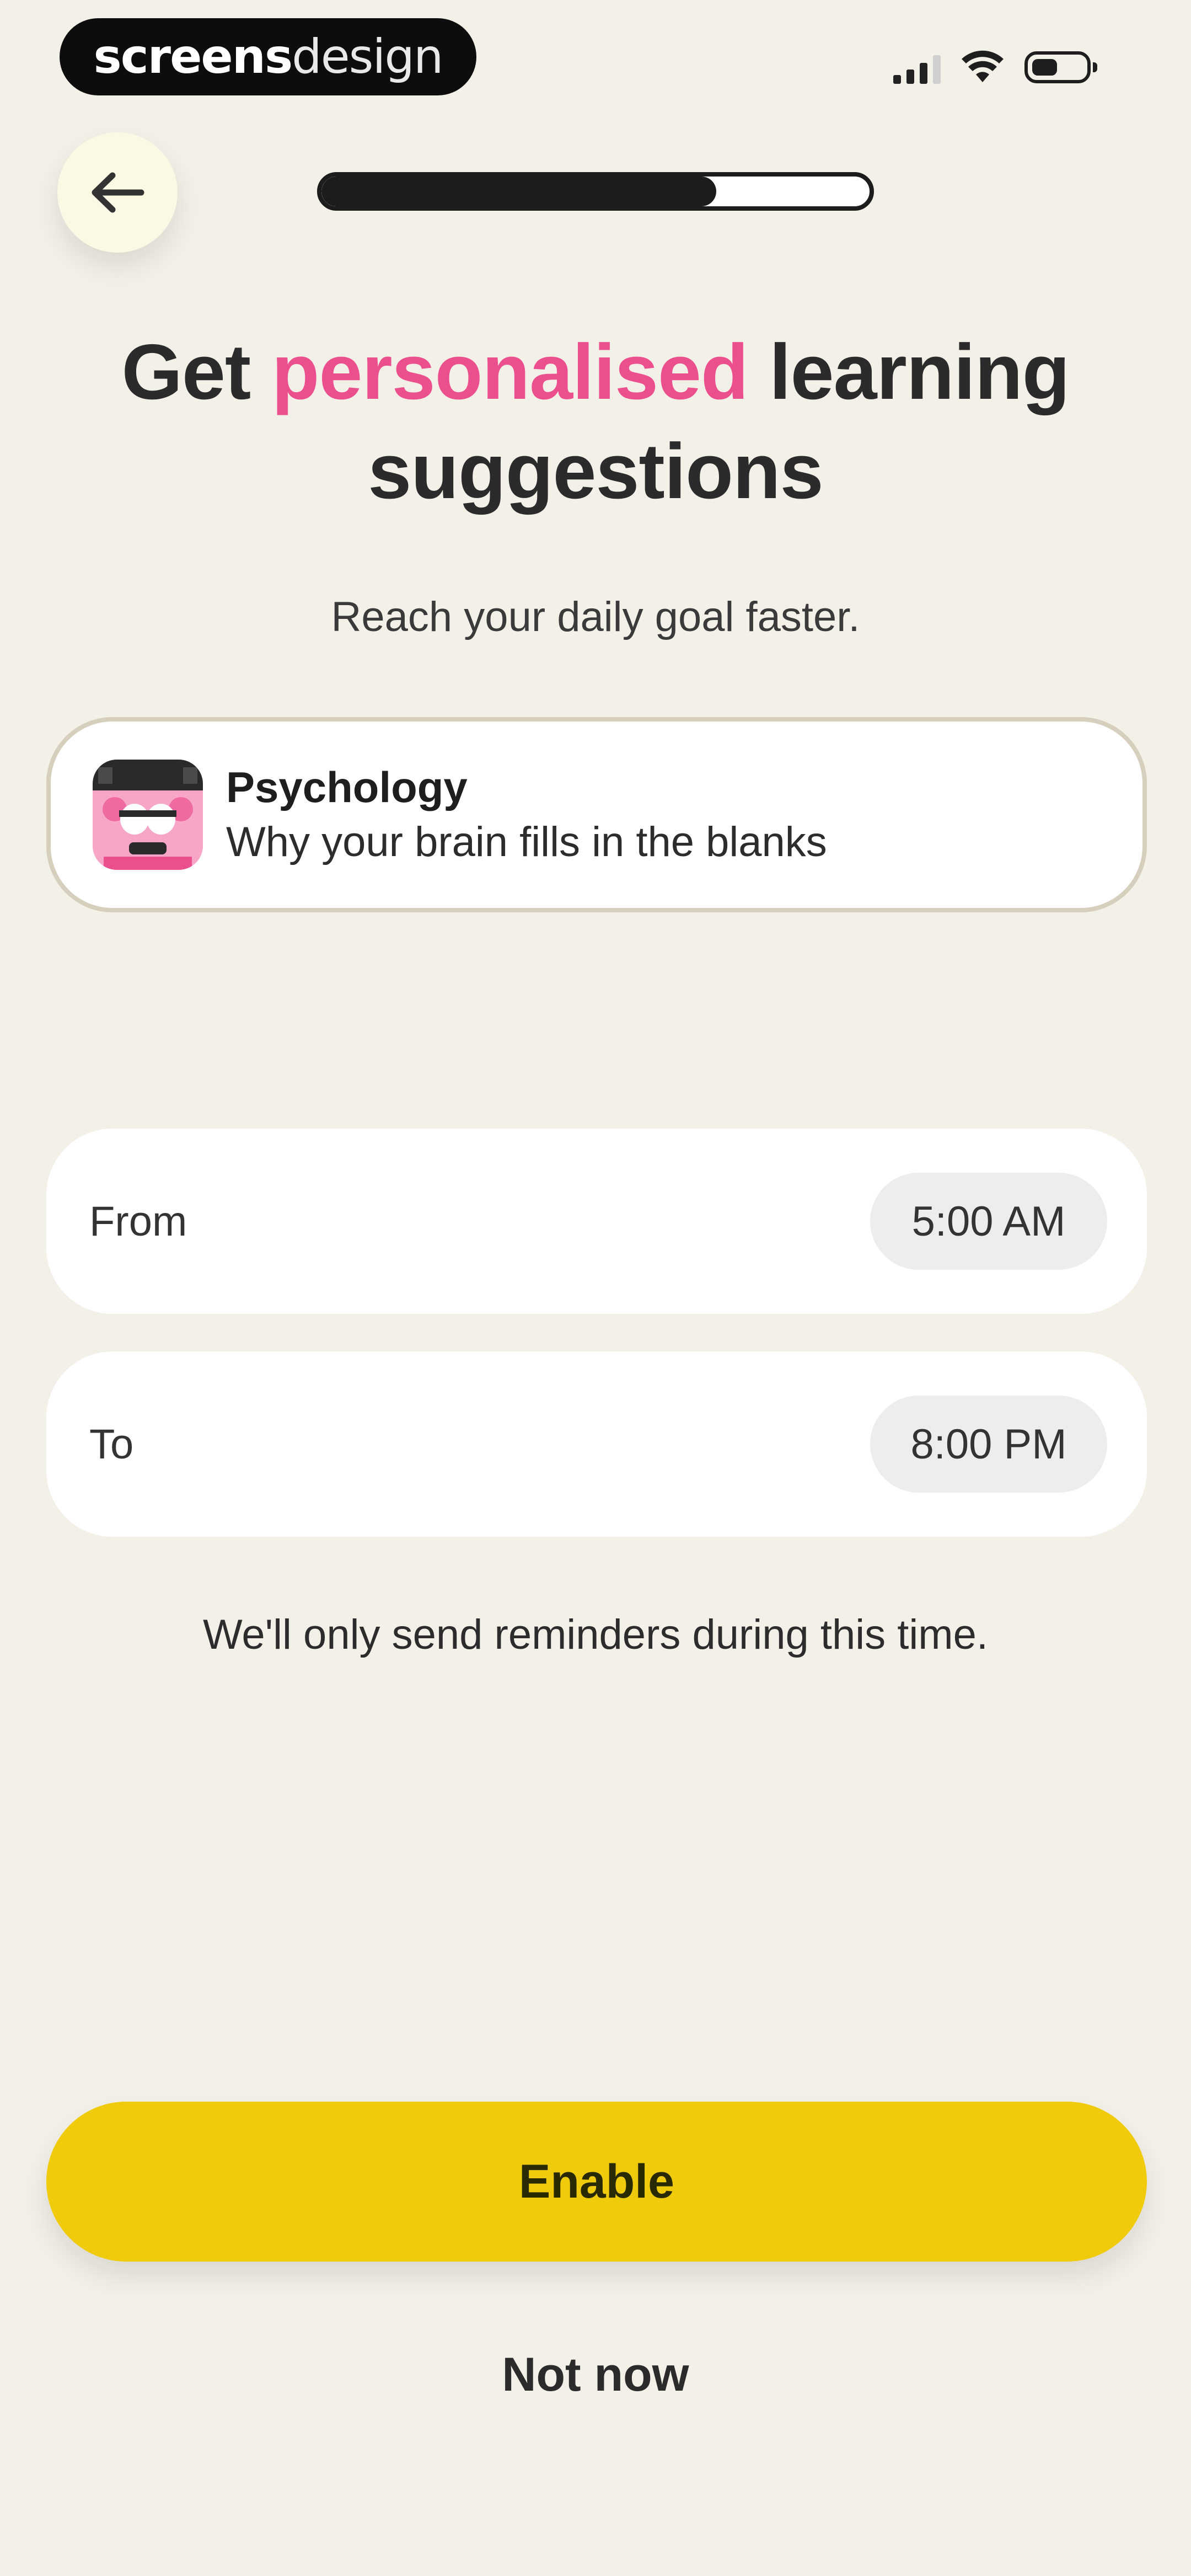  I want to click on arrow-left-icon, so click(118, 192).